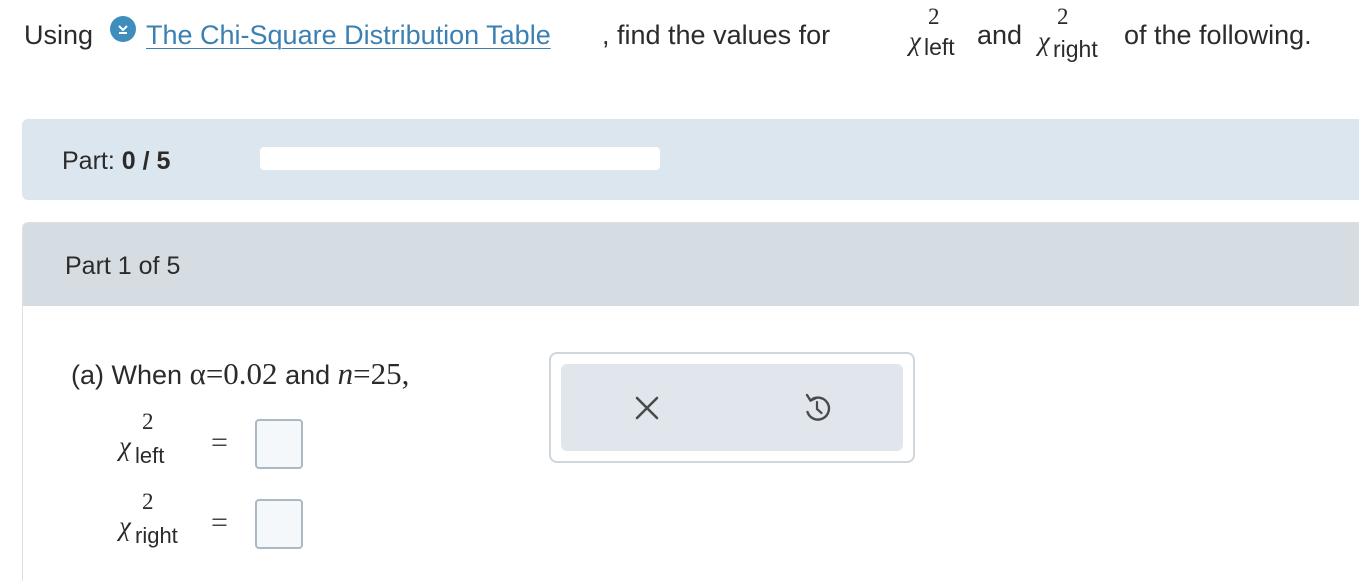 Image resolution: width=1359 pixels, height=581 pixels. Describe the element at coordinates (214, 373) in the screenshot. I see `alpha-equals: =` at that location.